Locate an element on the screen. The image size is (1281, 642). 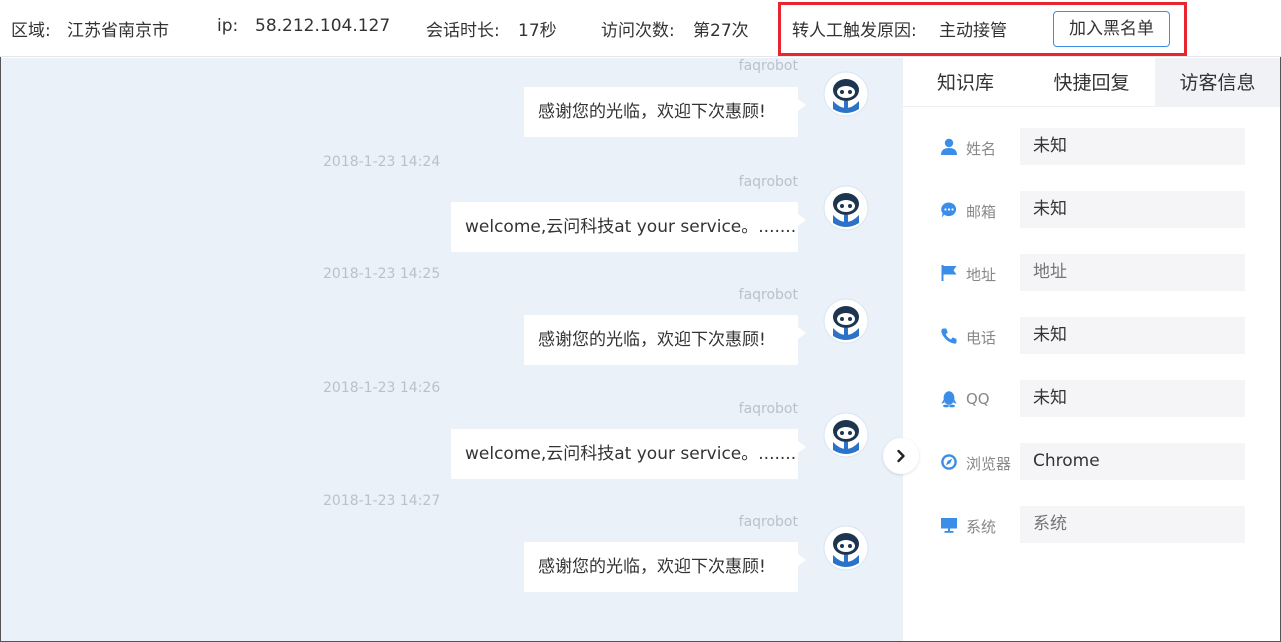
panel-toggle-button is located at coordinates (901, 456).